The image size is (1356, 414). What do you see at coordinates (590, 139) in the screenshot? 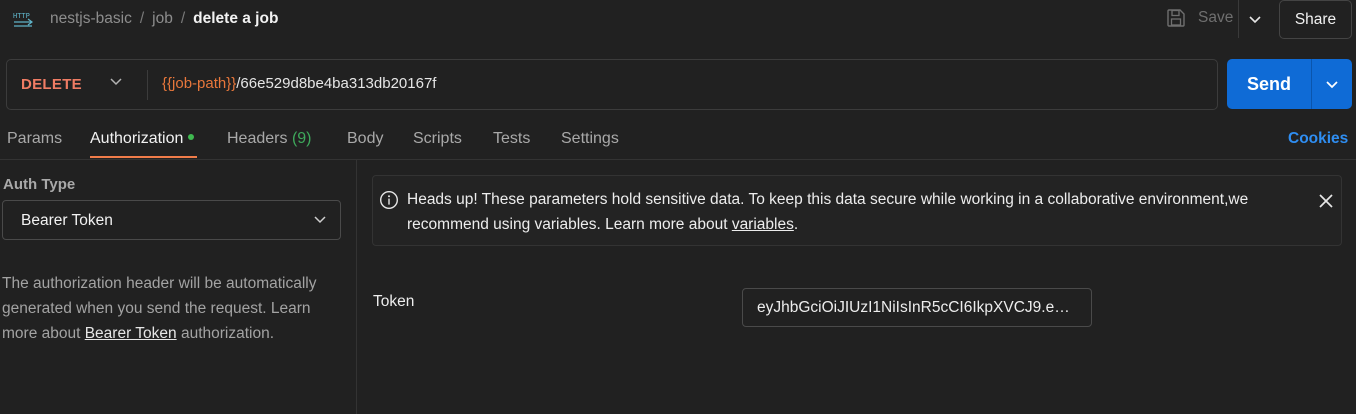
I see `tab-settings: Settings` at bounding box center [590, 139].